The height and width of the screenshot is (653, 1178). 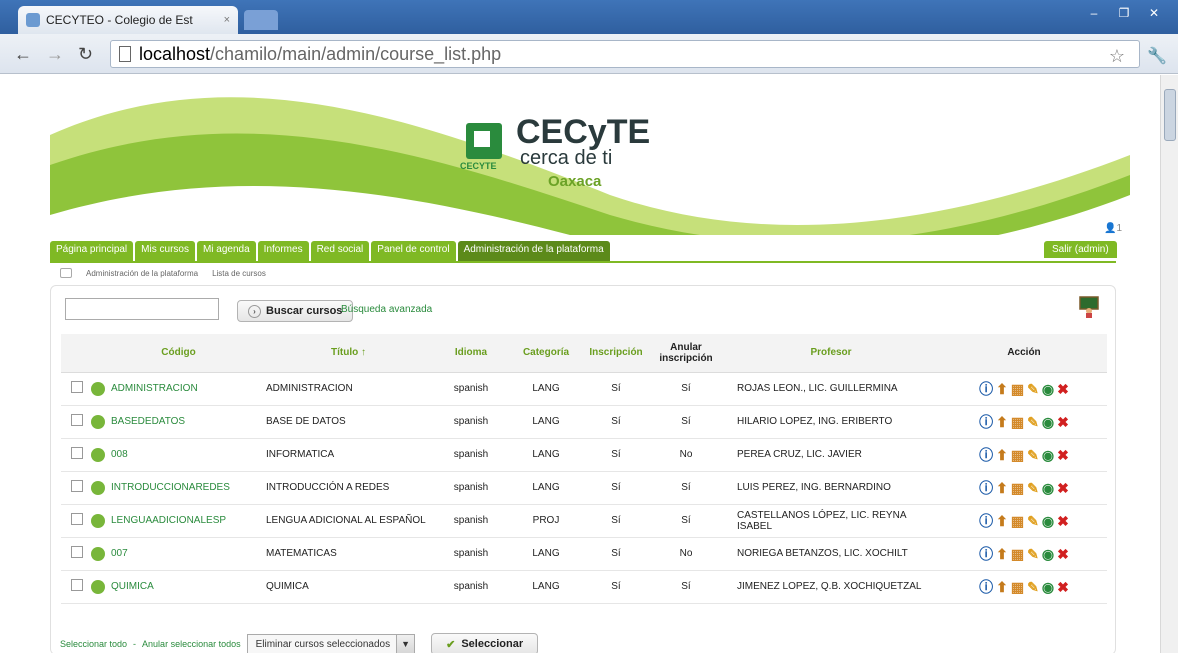 What do you see at coordinates (128, 20) in the screenshot?
I see `browser-tab: CECYTEO - Colegio de Est ×` at bounding box center [128, 20].